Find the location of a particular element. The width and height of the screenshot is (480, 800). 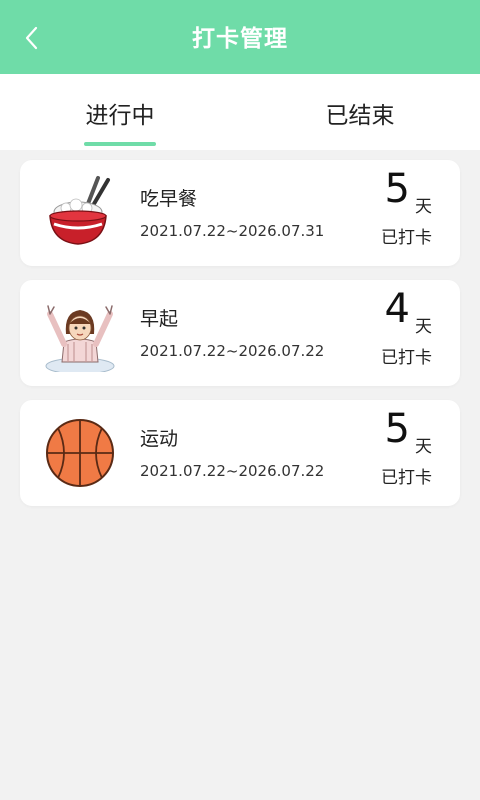

title-bar: 打卡管理 is located at coordinates (240, 37).